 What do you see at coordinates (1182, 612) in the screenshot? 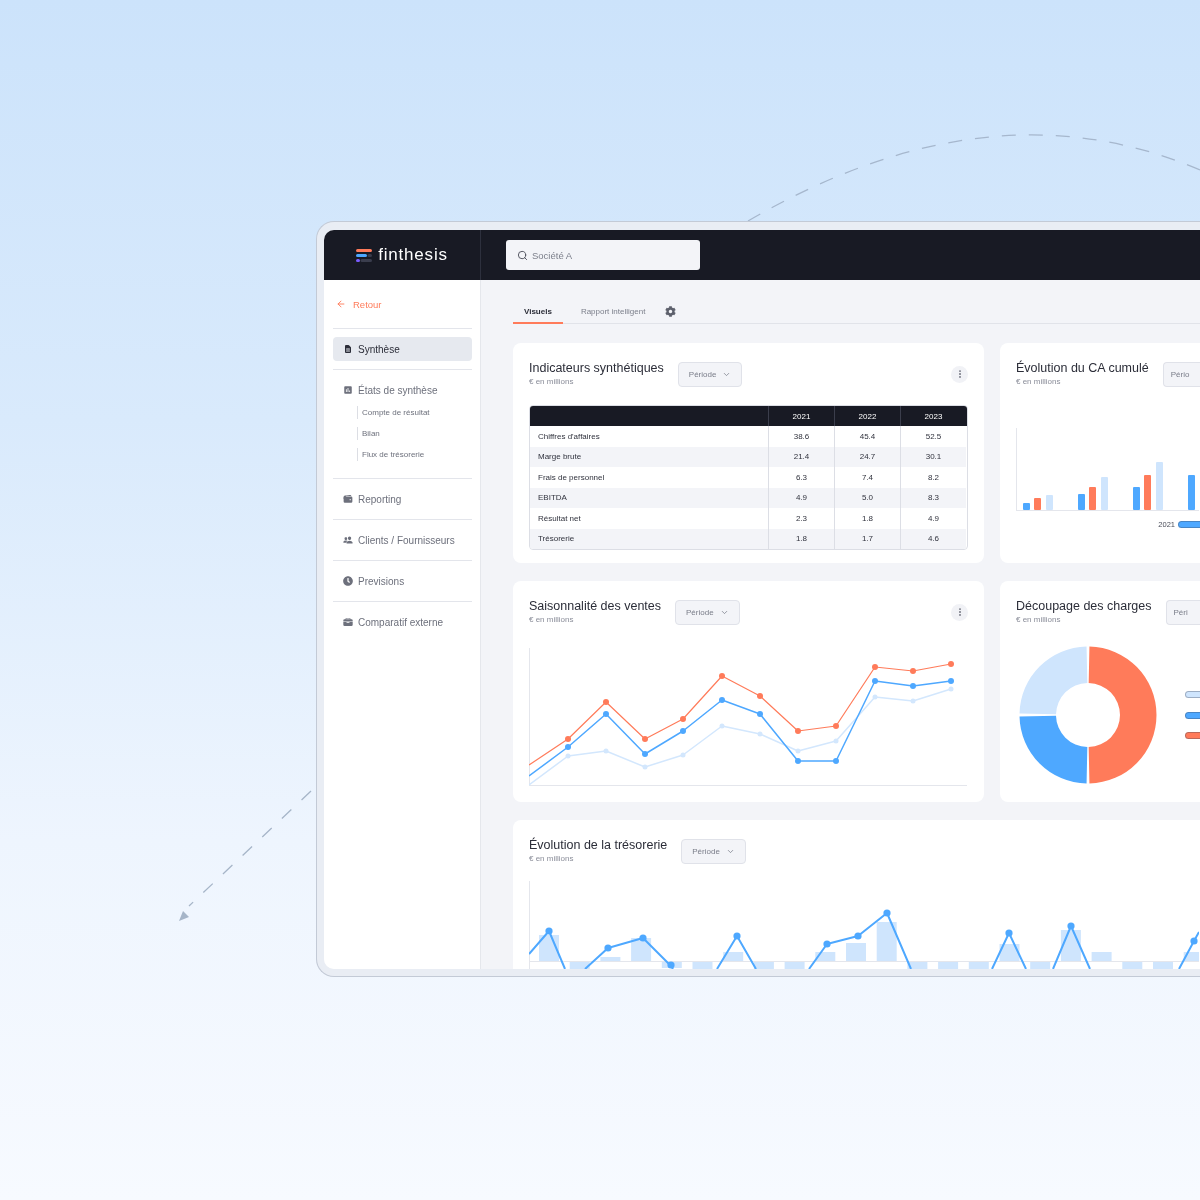
I see `period-dropdown: Péri` at bounding box center [1182, 612].